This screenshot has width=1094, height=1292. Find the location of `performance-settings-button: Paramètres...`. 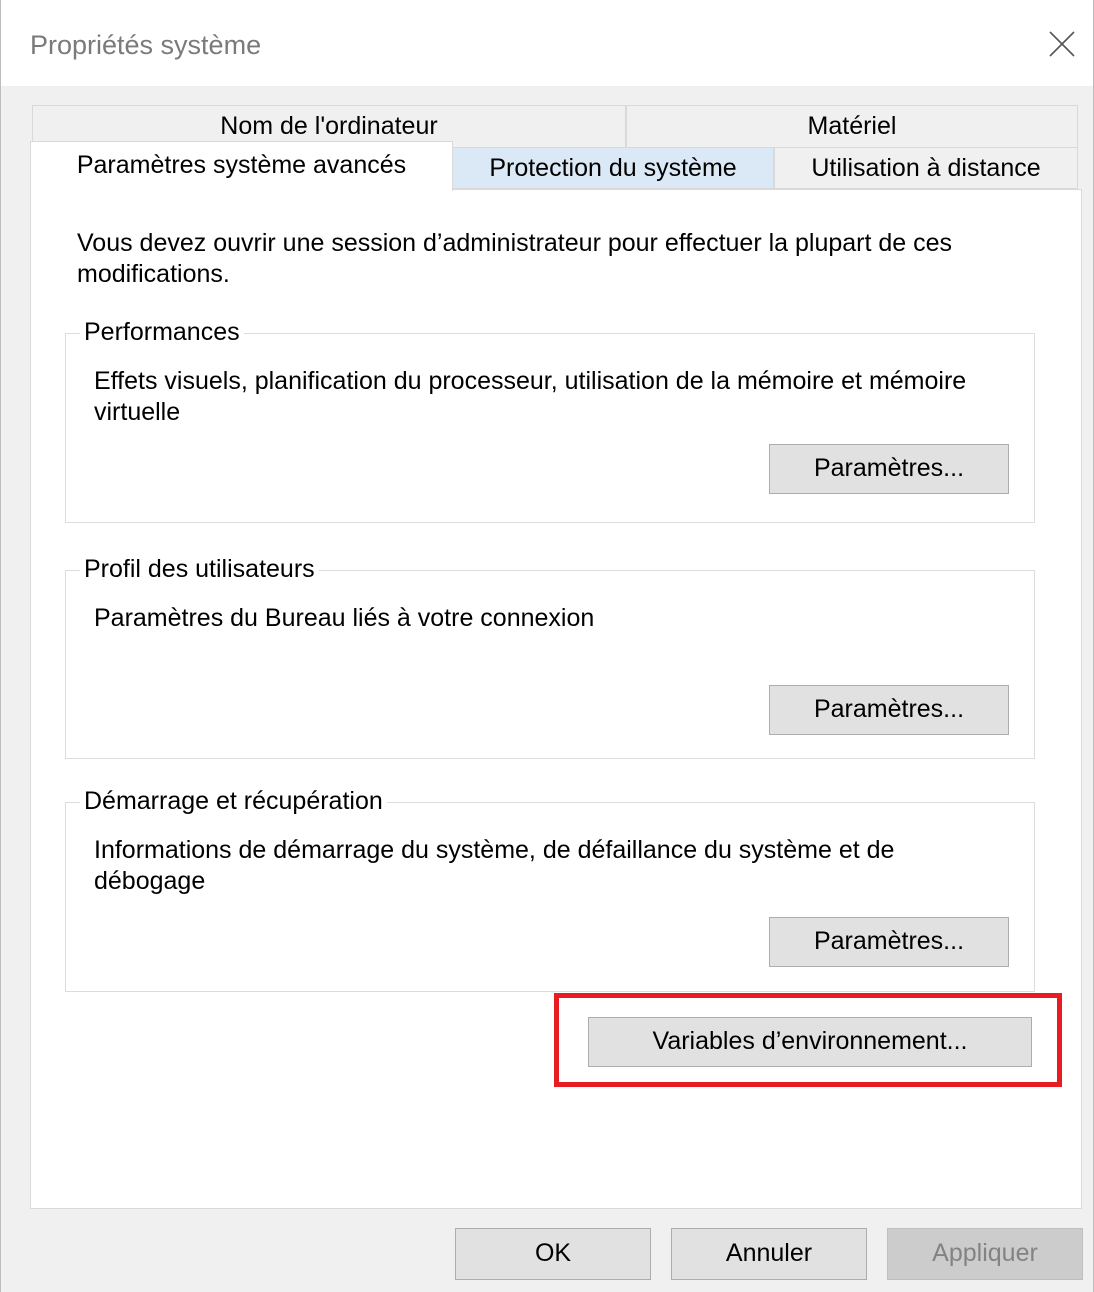

performance-settings-button: Paramètres... is located at coordinates (889, 469).